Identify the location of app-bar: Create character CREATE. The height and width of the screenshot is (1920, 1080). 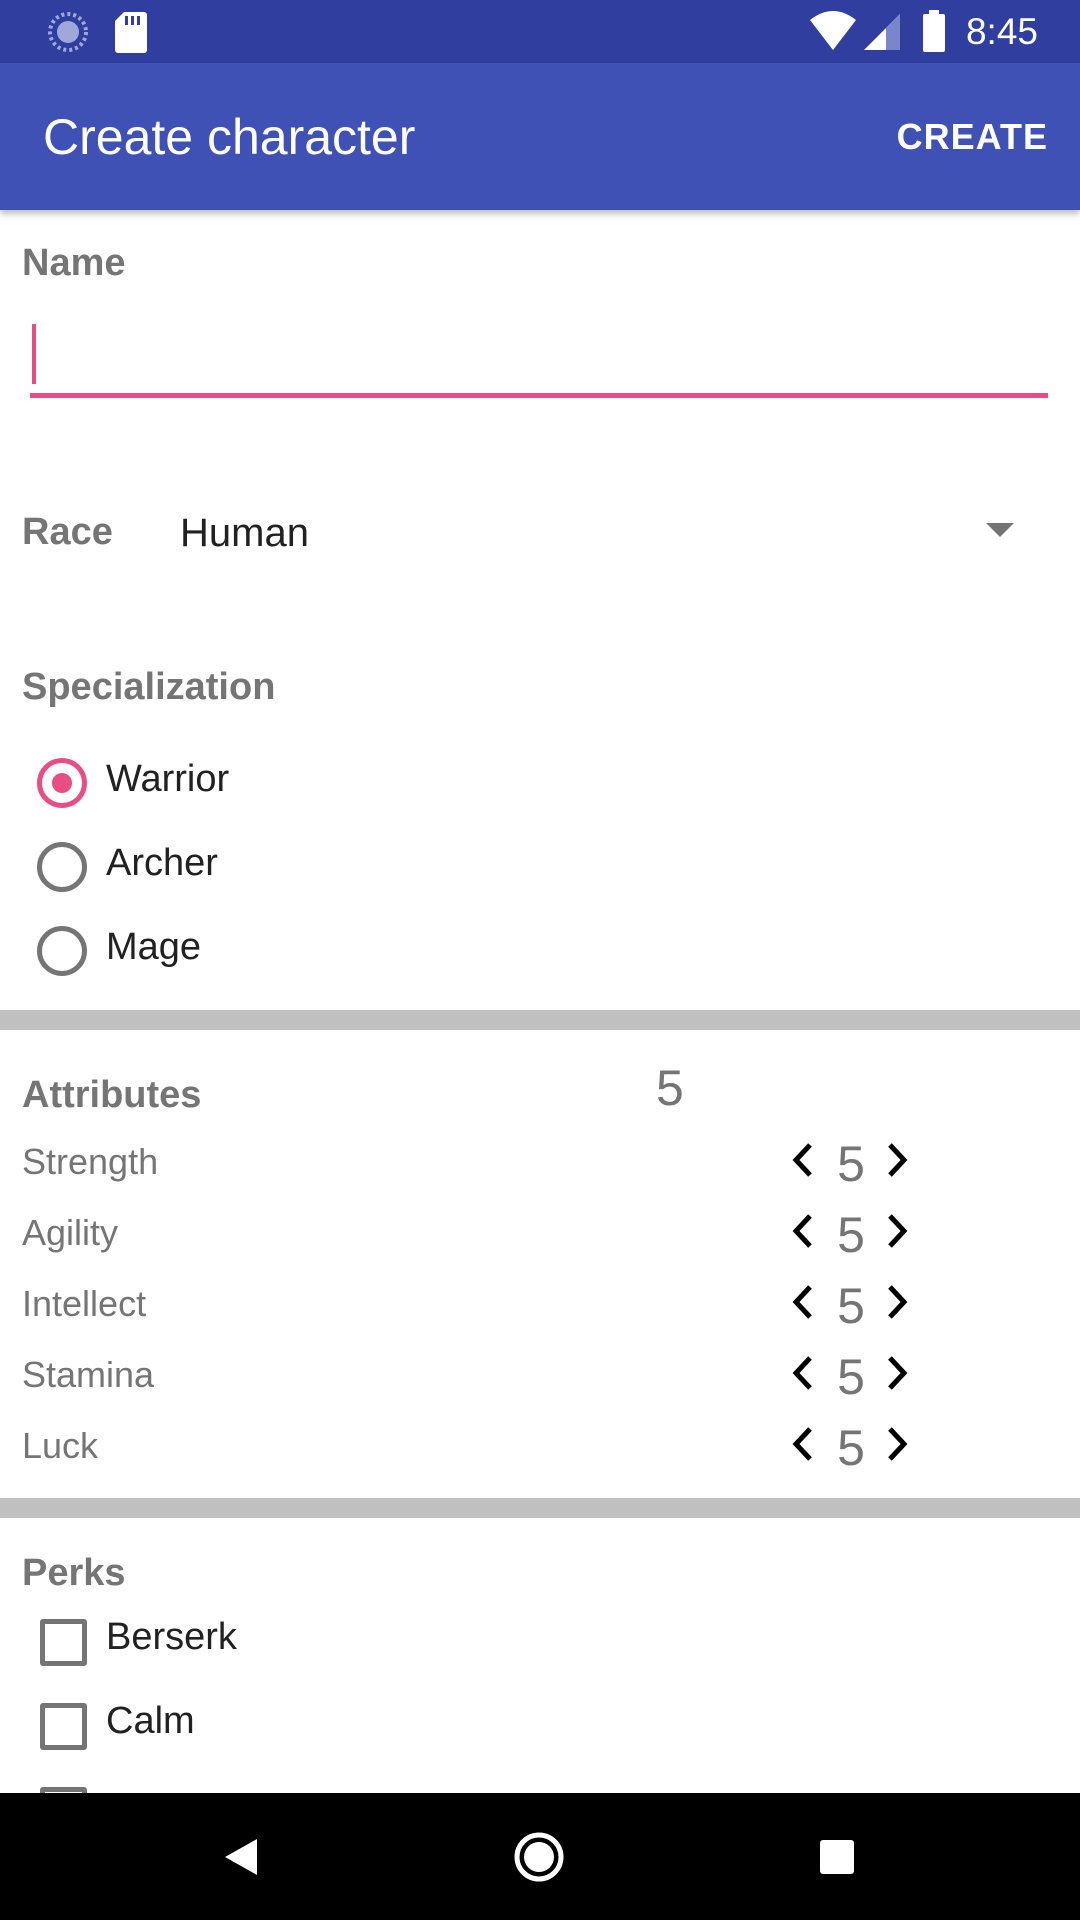
(540, 136).